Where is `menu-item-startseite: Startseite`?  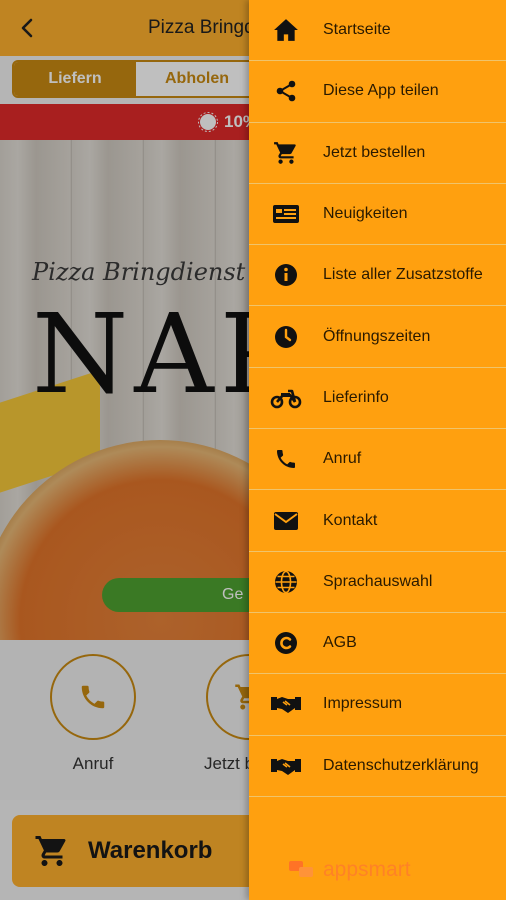
menu-item-startseite: Startseite is located at coordinates (377, 31).